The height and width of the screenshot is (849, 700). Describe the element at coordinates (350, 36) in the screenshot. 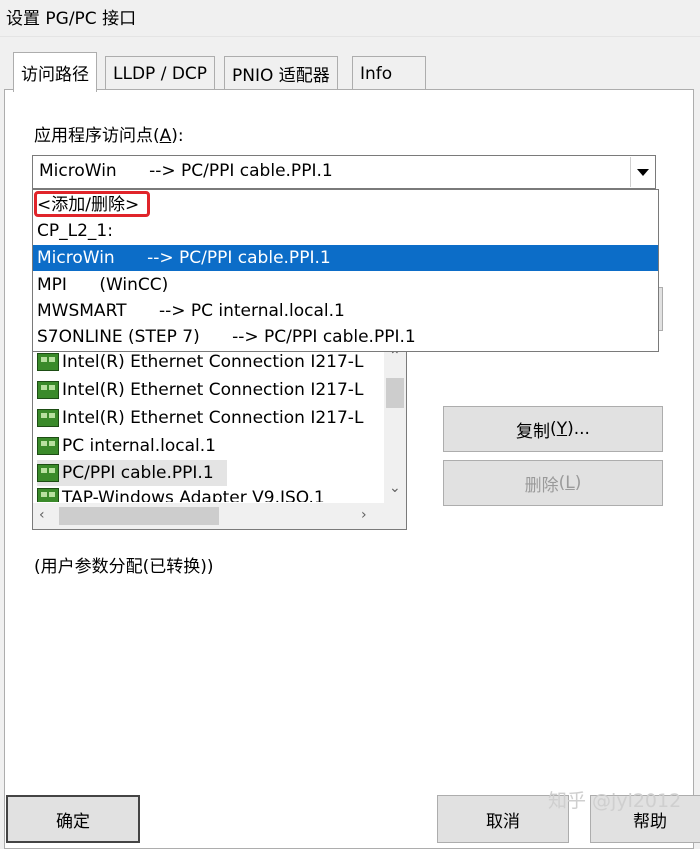

I see `title-divider` at that location.